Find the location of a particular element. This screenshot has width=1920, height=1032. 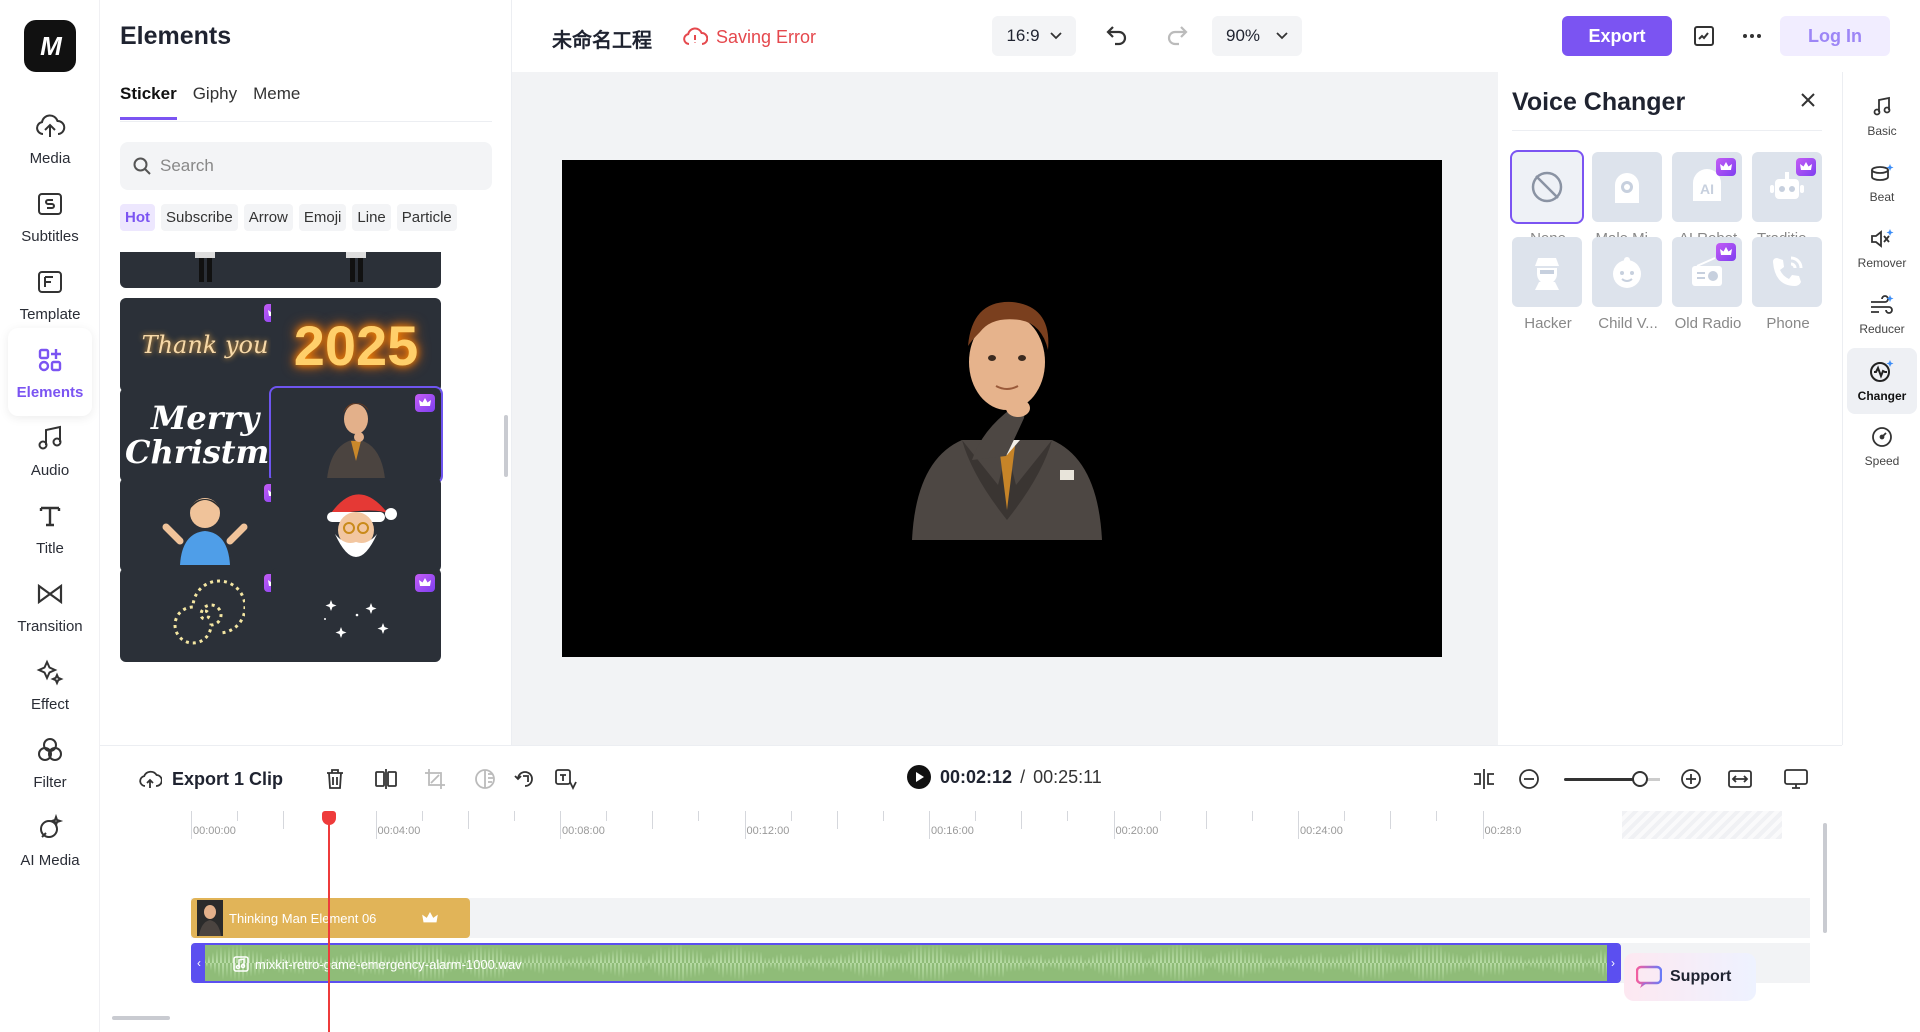

aspect-ratio-select: 16:9 is located at coordinates (1034, 36).